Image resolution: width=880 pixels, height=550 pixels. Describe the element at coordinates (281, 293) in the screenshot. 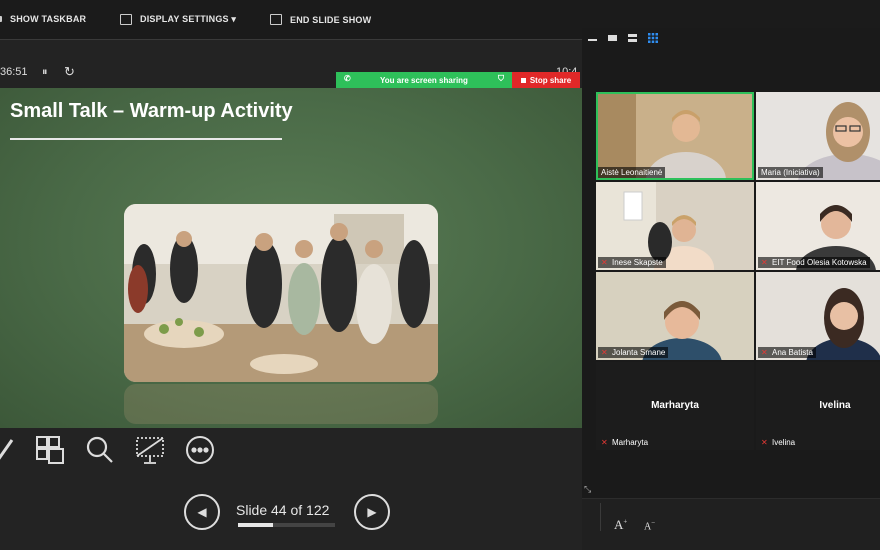

I see `slide-photo` at that location.